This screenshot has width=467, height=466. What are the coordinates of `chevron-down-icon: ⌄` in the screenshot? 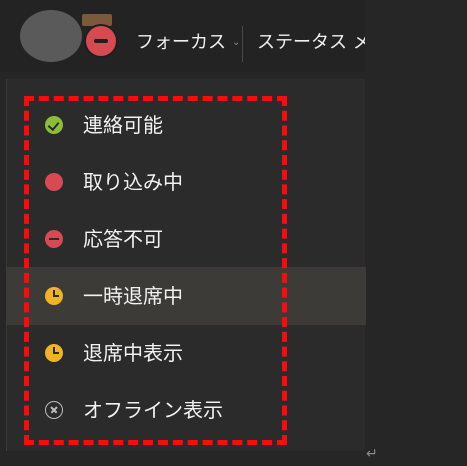 It's located at (236, 42).